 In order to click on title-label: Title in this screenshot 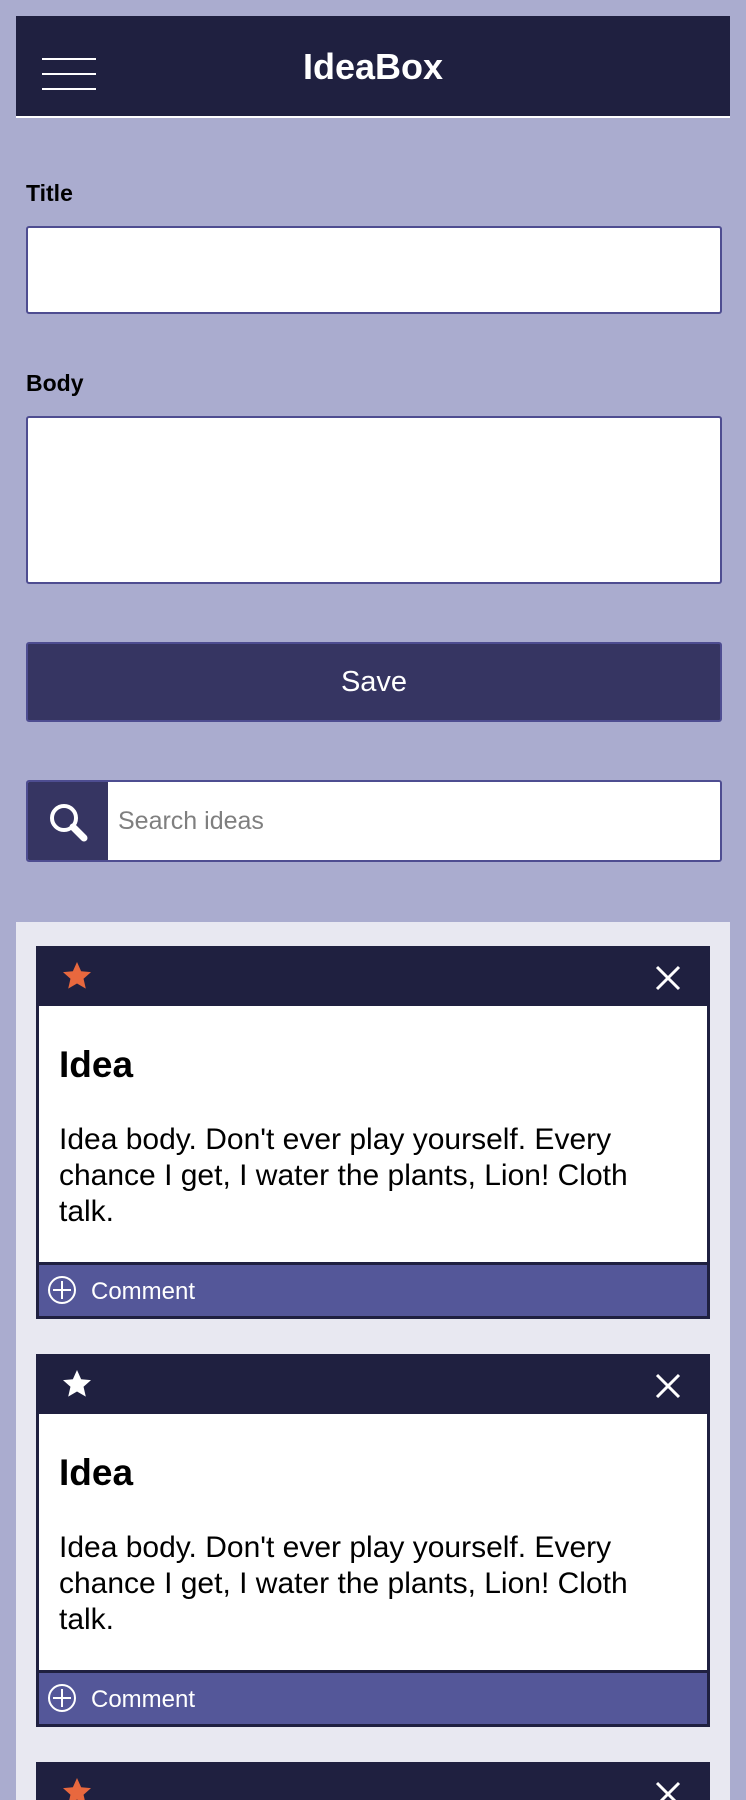, I will do `click(49, 193)`.